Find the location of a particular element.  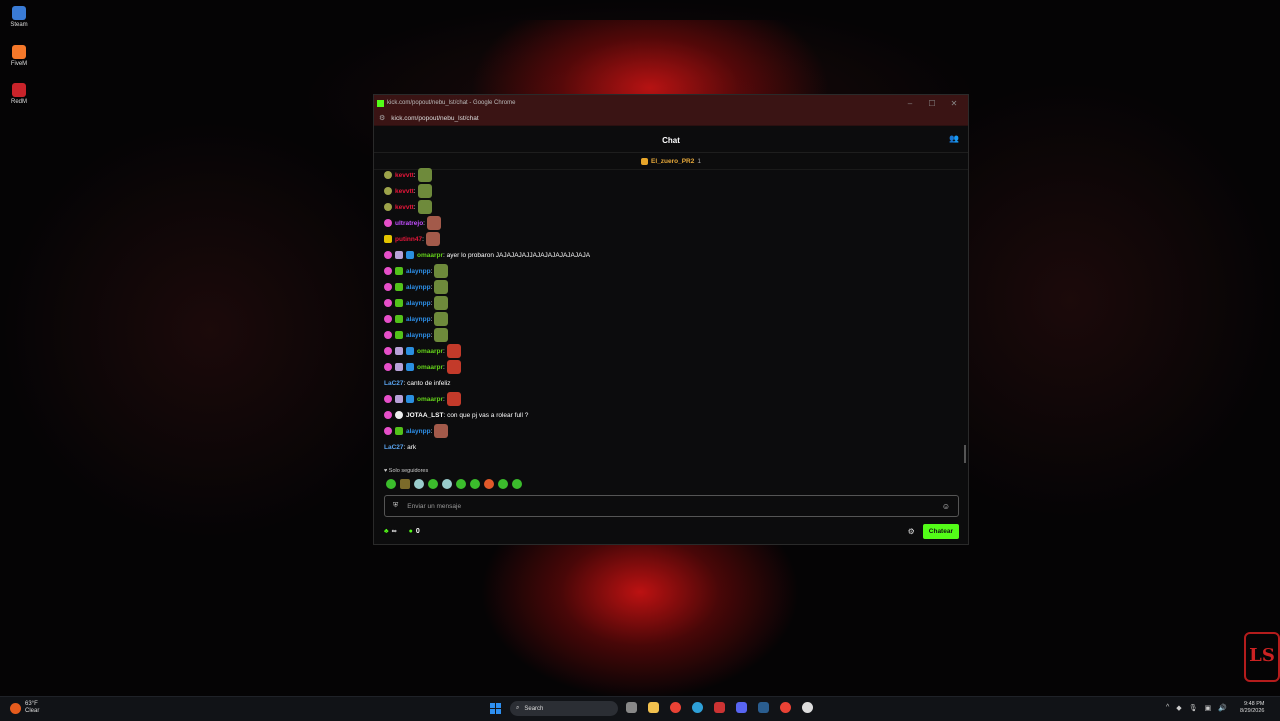

chrome-icon is located at coordinates (675, 707).